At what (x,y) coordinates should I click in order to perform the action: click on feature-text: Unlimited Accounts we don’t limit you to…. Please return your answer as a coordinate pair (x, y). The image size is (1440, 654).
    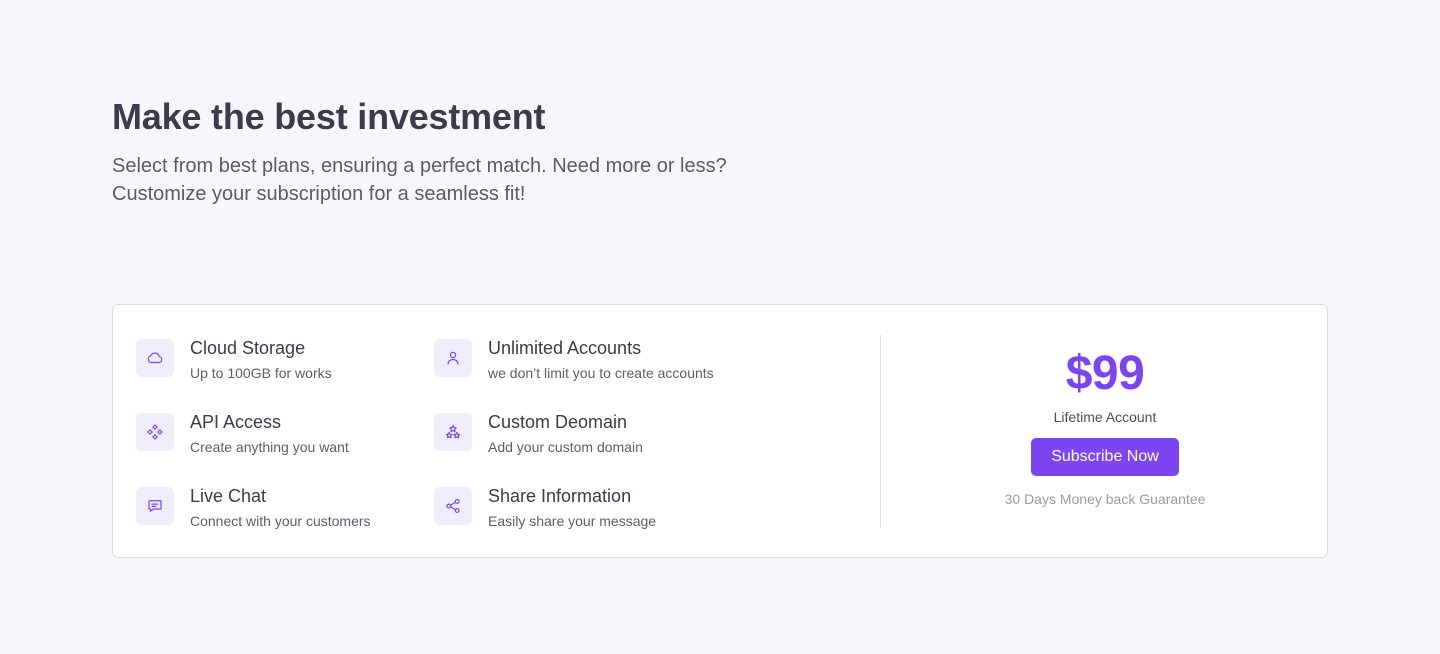
    Looking at the image, I should click on (601, 359).